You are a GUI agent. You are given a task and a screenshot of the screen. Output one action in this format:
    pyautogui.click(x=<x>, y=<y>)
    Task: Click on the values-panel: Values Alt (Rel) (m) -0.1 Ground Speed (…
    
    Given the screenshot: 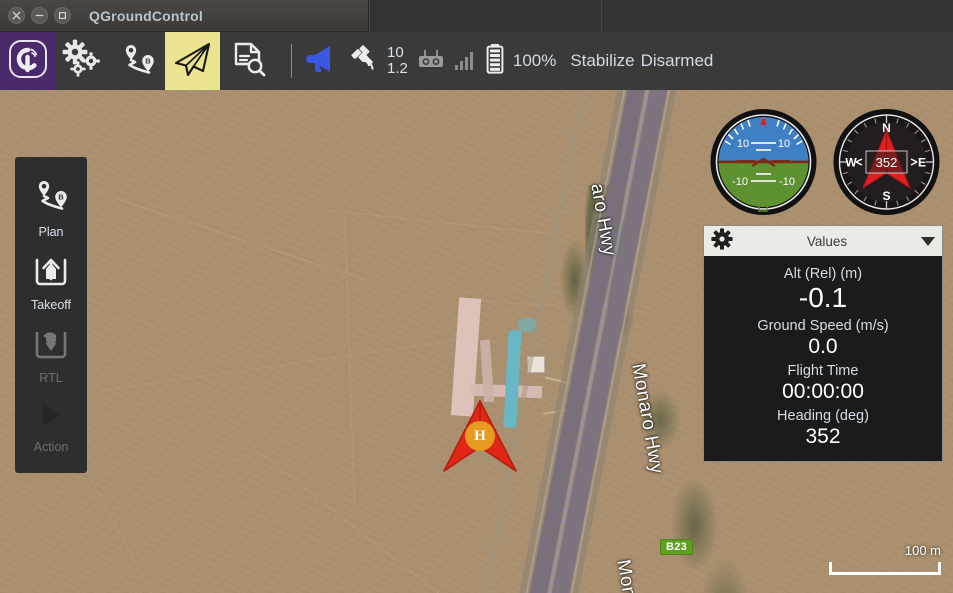 What is the action you would take?
    pyautogui.click(x=823, y=343)
    